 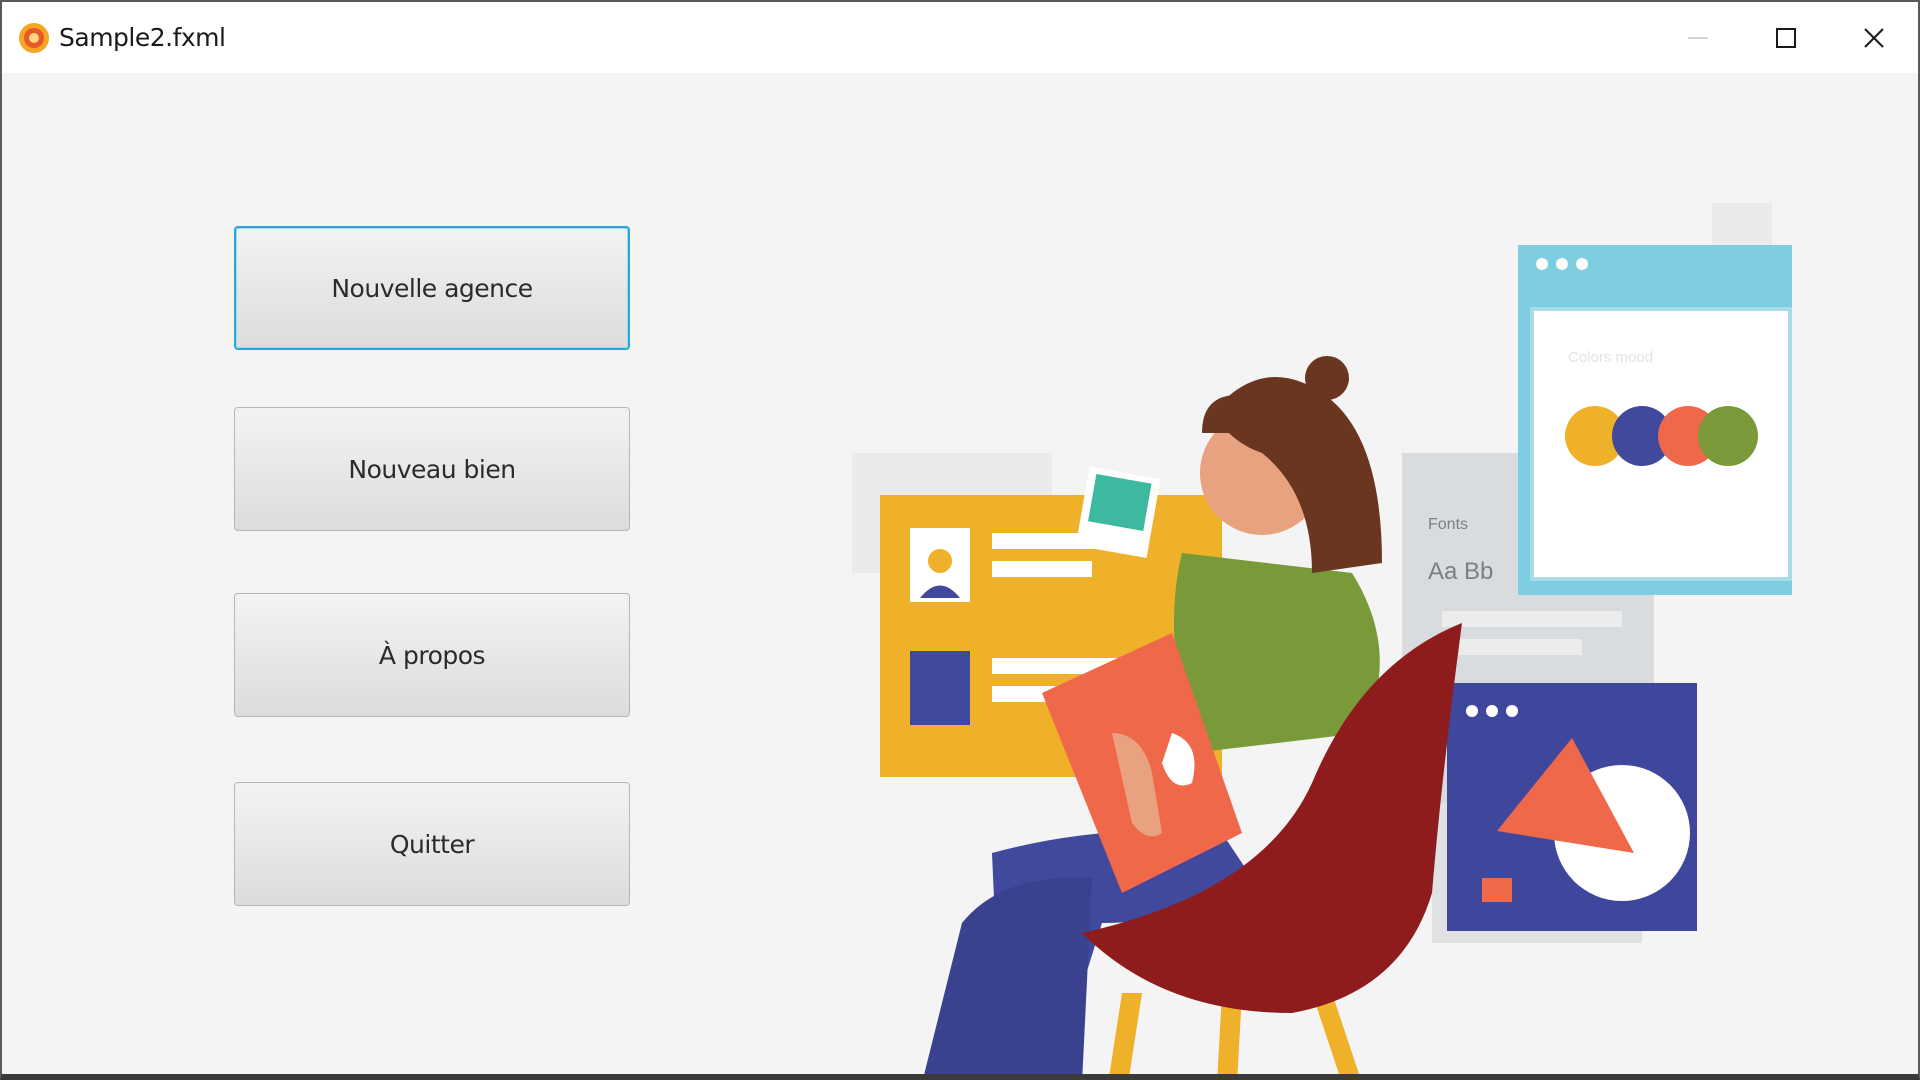 What do you see at coordinates (432, 288) in the screenshot?
I see `nouvelle-agence-button: Nouvelle agence` at bounding box center [432, 288].